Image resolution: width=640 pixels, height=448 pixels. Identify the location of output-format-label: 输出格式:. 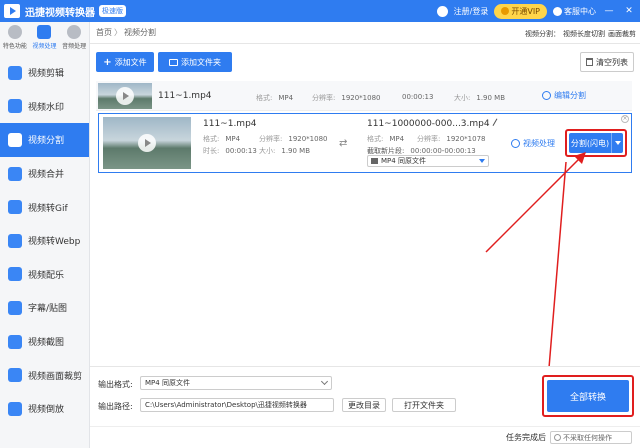
(115, 384).